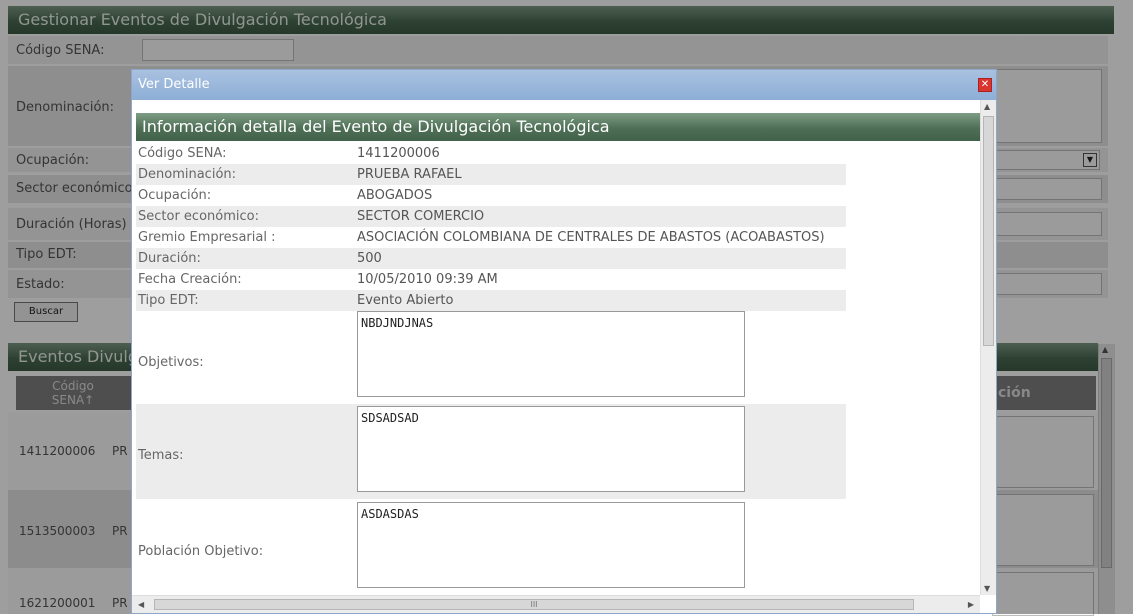 The height and width of the screenshot is (616, 1133). I want to click on dialog-vertical-scrollbar: ▲ ▼, so click(988, 347).